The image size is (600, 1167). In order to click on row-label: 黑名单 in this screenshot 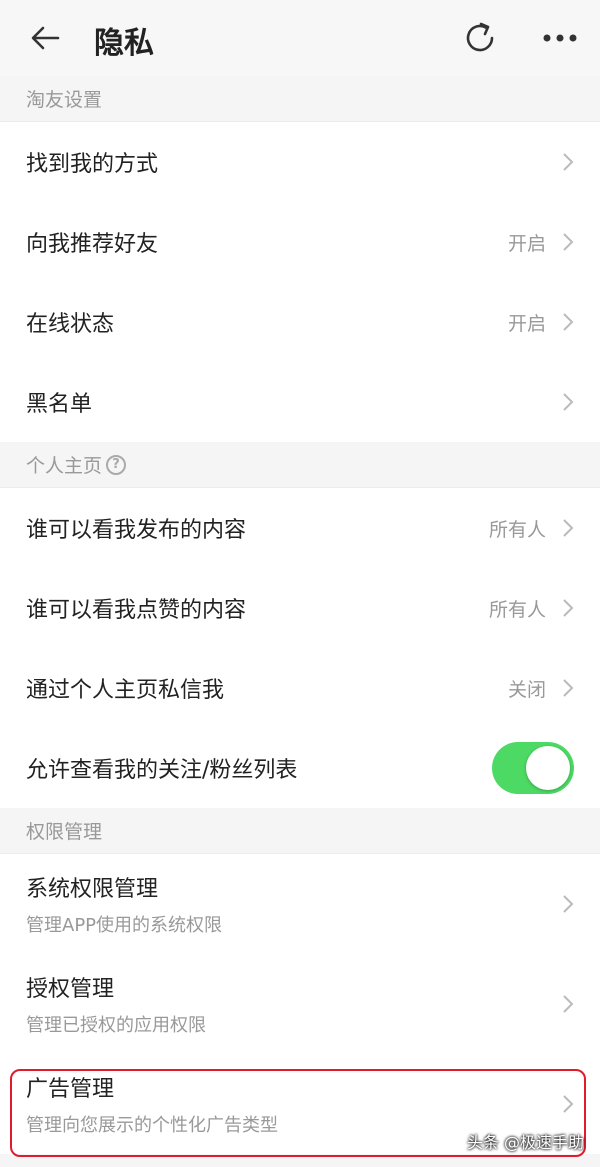, I will do `click(59, 404)`.